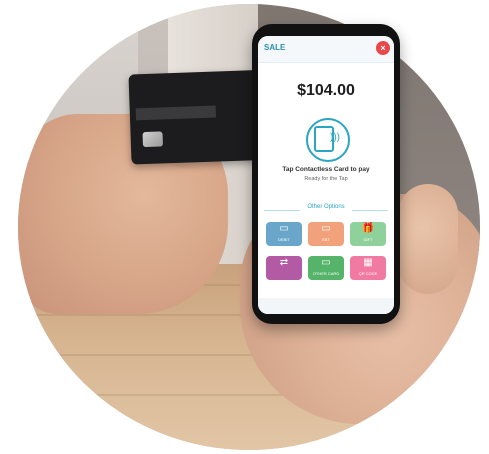 The height and width of the screenshot is (454, 489). Describe the element at coordinates (326, 169) in the screenshot. I see `tap-instruction: Tap Contactless Card to pay` at that location.